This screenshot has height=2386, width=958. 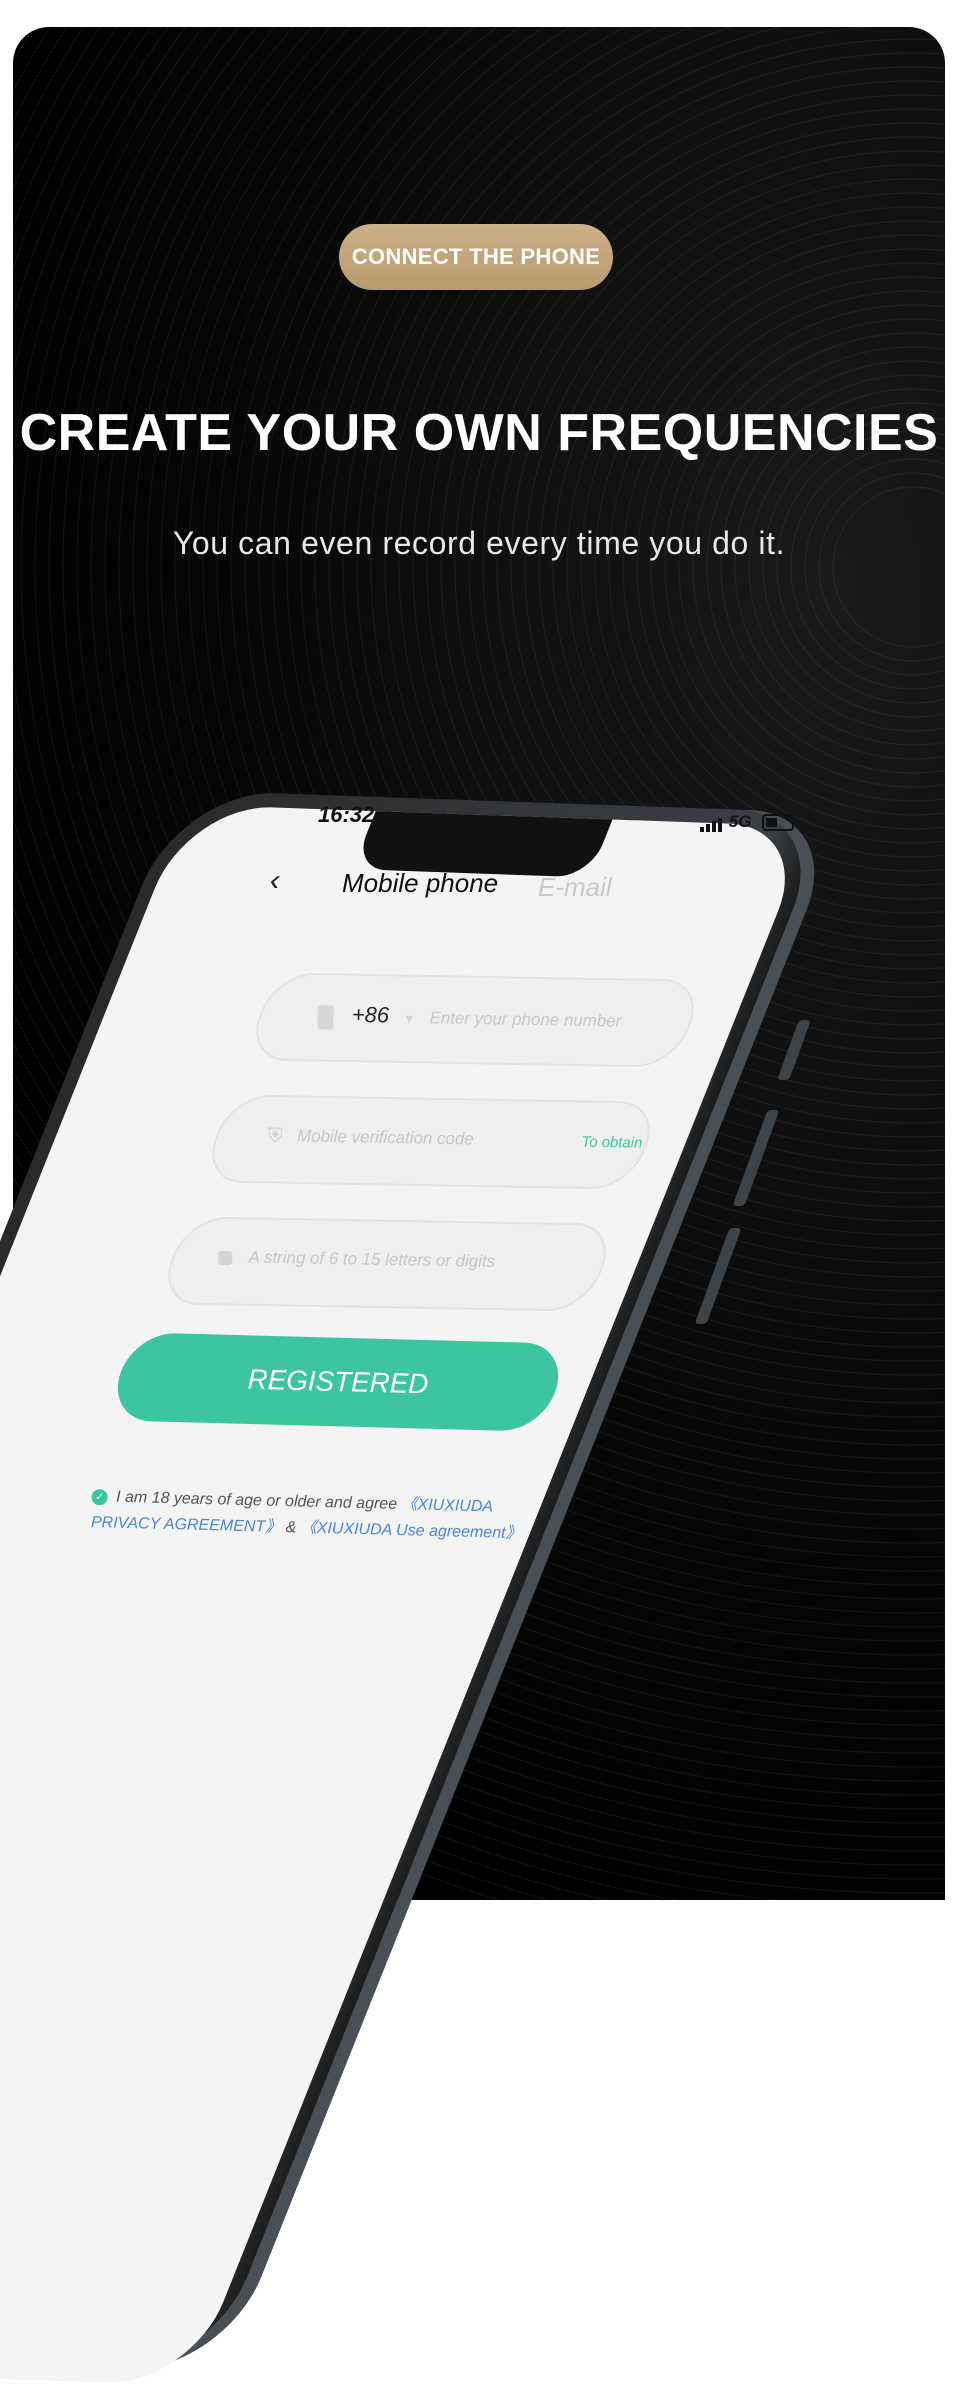 I want to click on status-indicators: 5G, so click(x=747, y=822).